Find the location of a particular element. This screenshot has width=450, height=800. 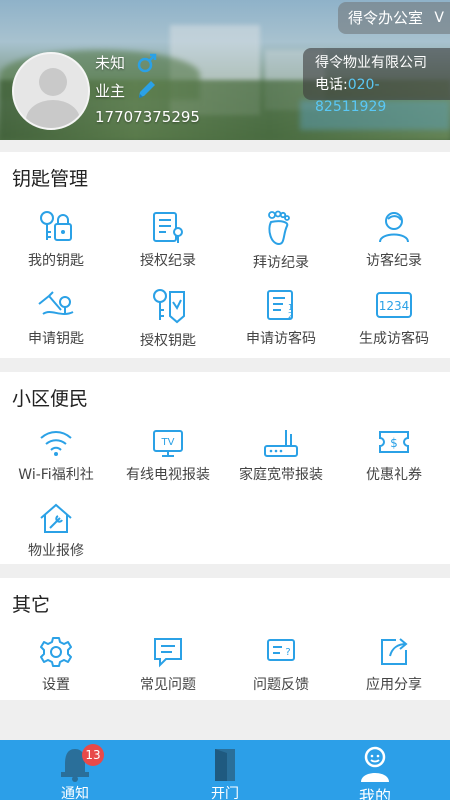

apply-key-icon is located at coordinates (56, 303).